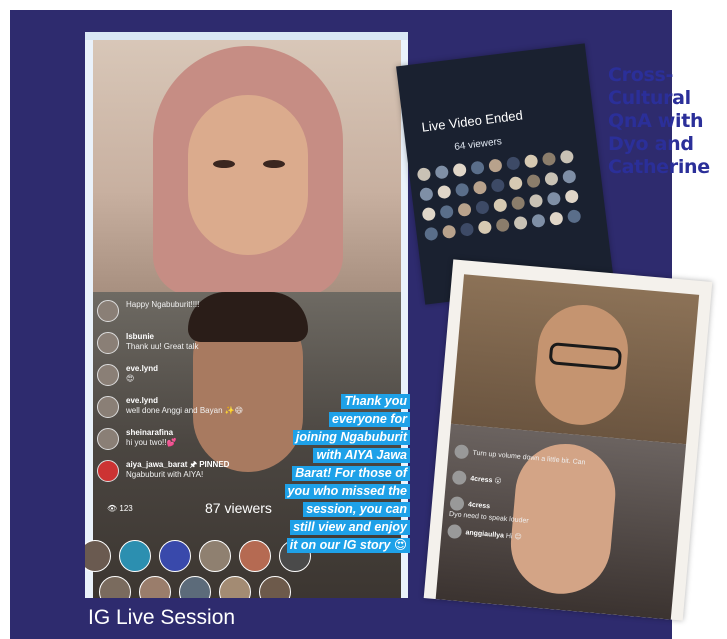  What do you see at coordinates (348, 545) in the screenshot?
I see `caption-line: it on our IG story 😍` at bounding box center [348, 545].